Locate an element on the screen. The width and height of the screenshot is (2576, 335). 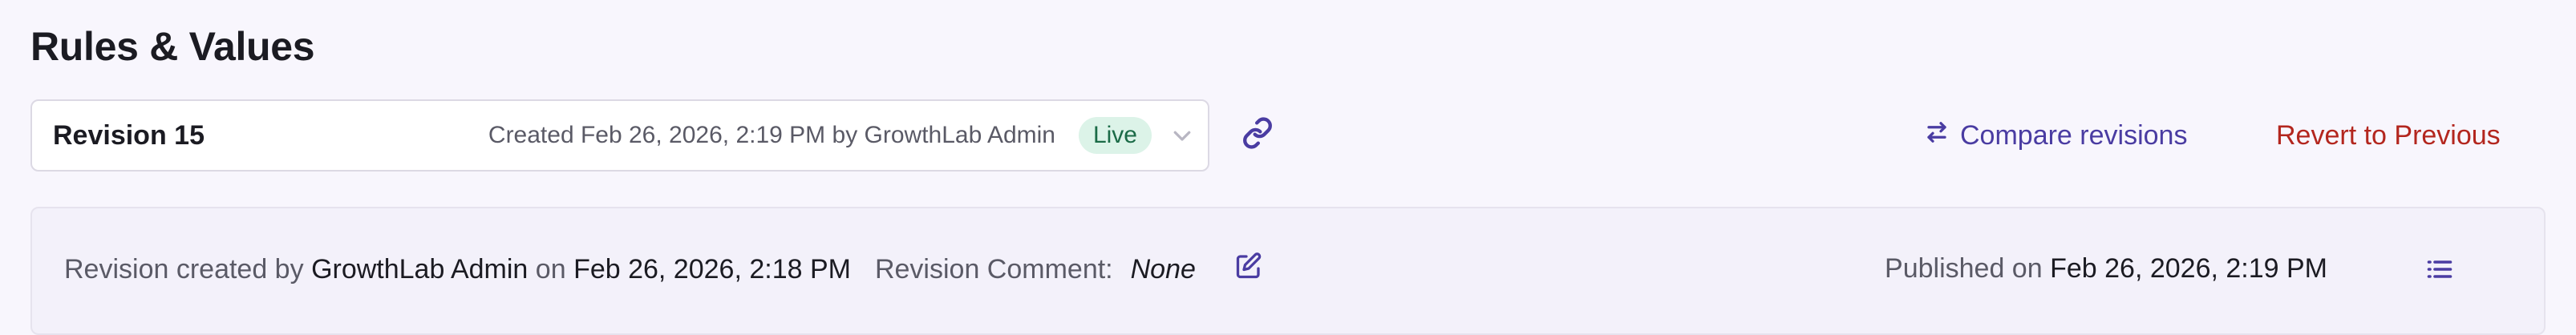
comment-label: Revision Comment: is located at coordinates (993, 269).